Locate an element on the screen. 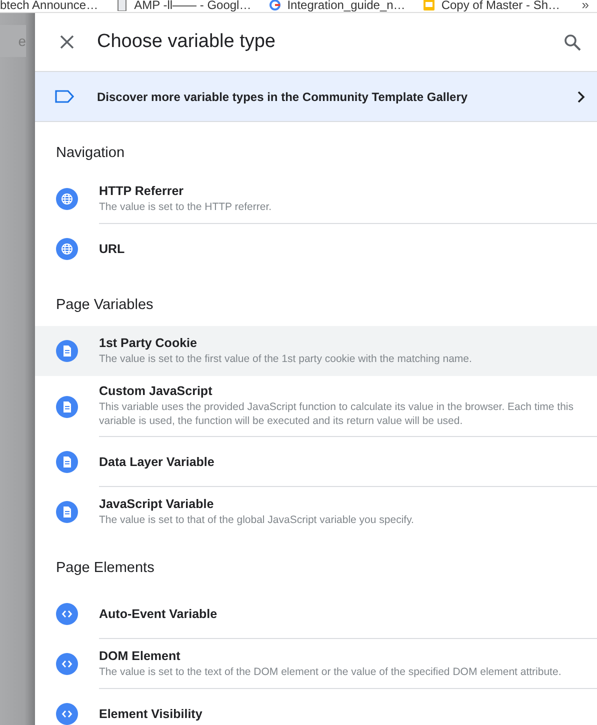  item-title: DOM Element is located at coordinates (140, 655).